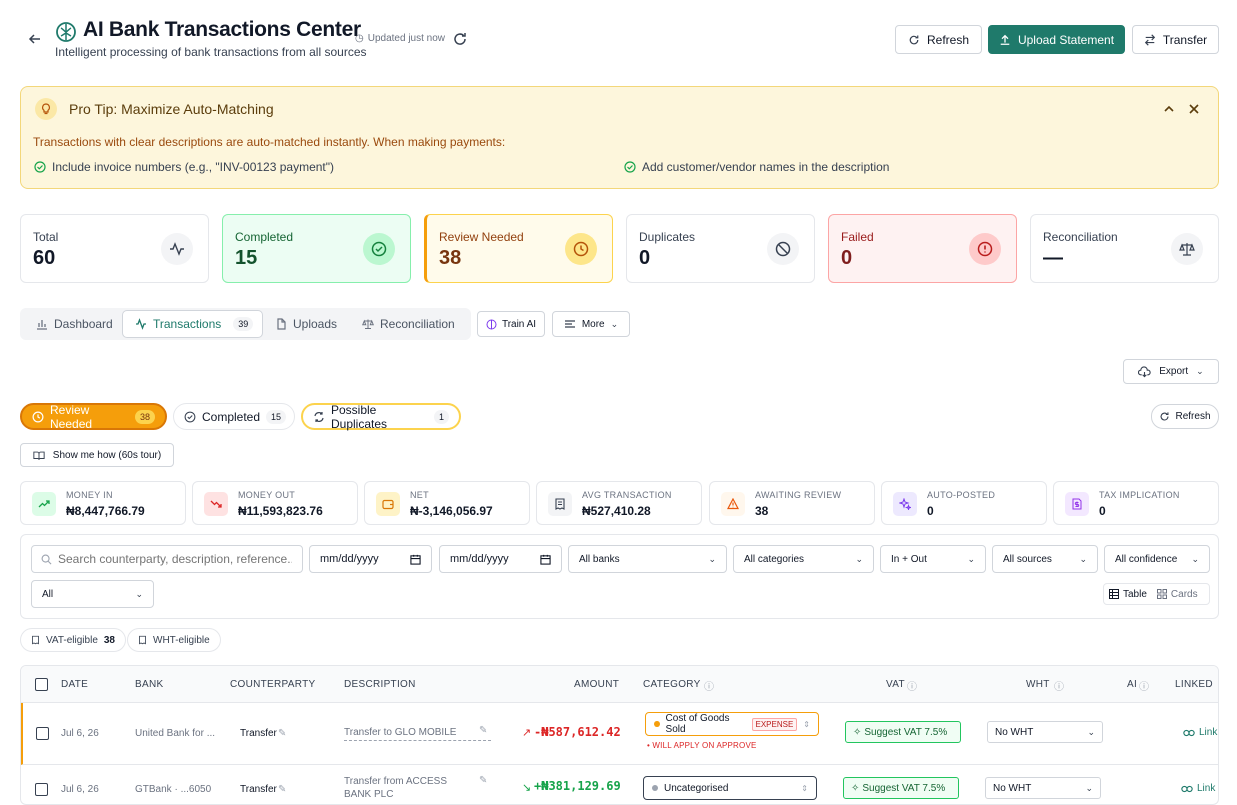 The height and width of the screenshot is (805, 1237). I want to click on tag-label: VAT-eligible, so click(72, 640).